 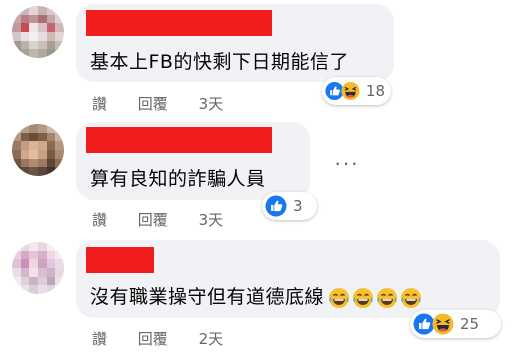 I want to click on like-icon, so click(x=276, y=206).